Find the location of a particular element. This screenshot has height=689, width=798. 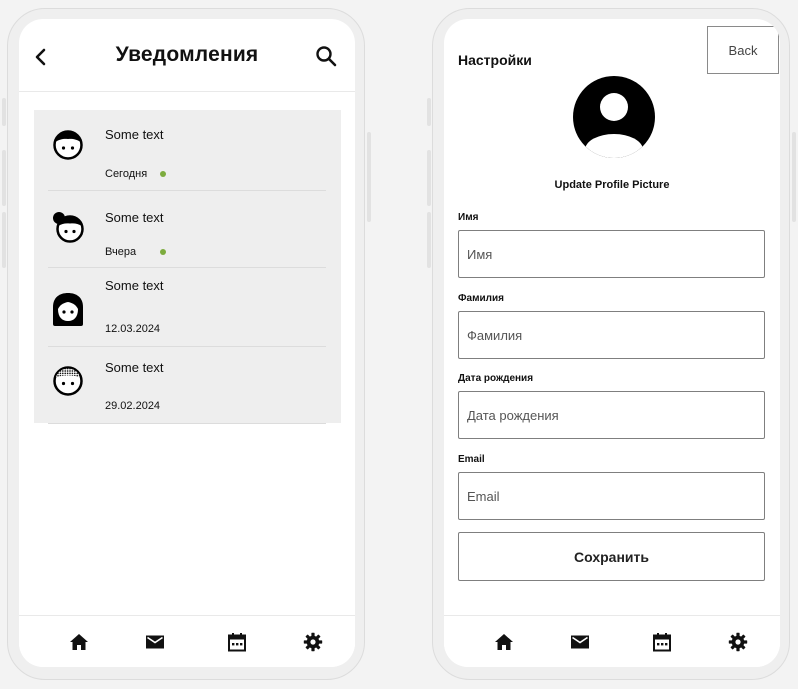

last-name-label: Фамилия is located at coordinates (481, 298).